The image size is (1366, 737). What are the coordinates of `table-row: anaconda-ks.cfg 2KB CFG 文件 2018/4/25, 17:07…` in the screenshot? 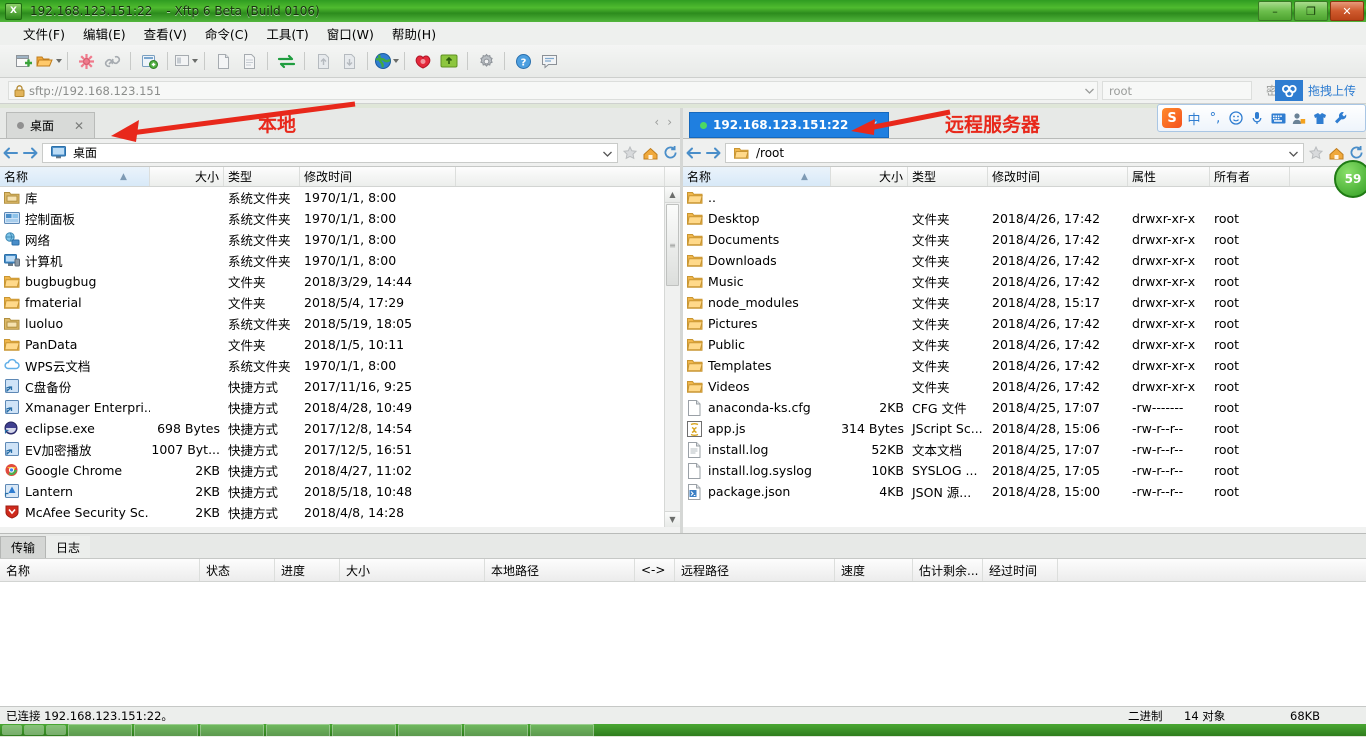 It's located at (1024, 407).